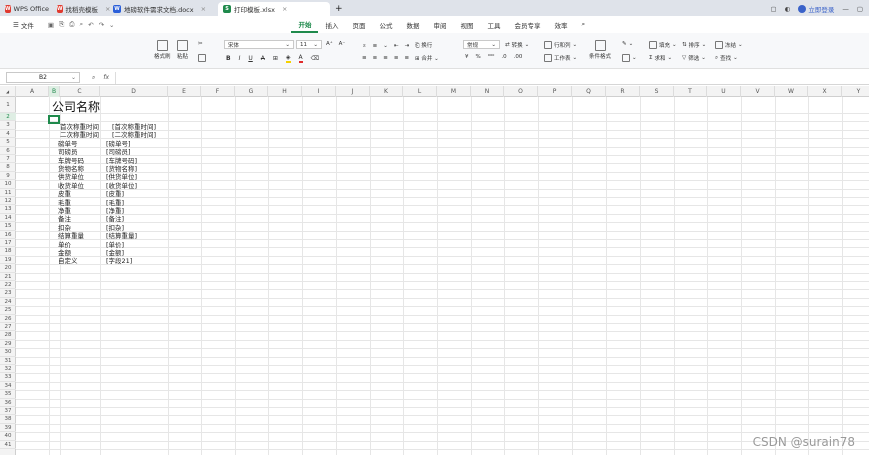 The height and width of the screenshot is (455, 869). I want to click on row-header-7: 7, so click(8, 159).